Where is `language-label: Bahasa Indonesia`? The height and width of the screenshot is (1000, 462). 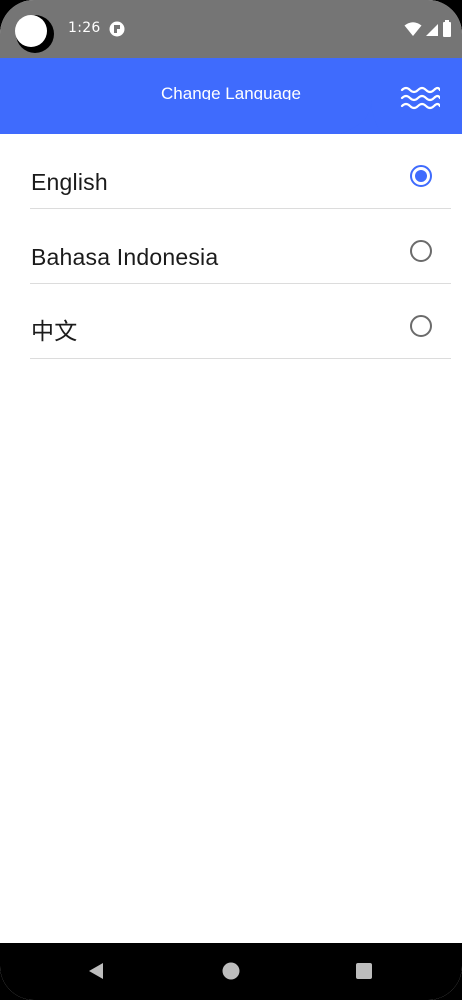 language-label: Bahasa Indonesia is located at coordinates (125, 257).